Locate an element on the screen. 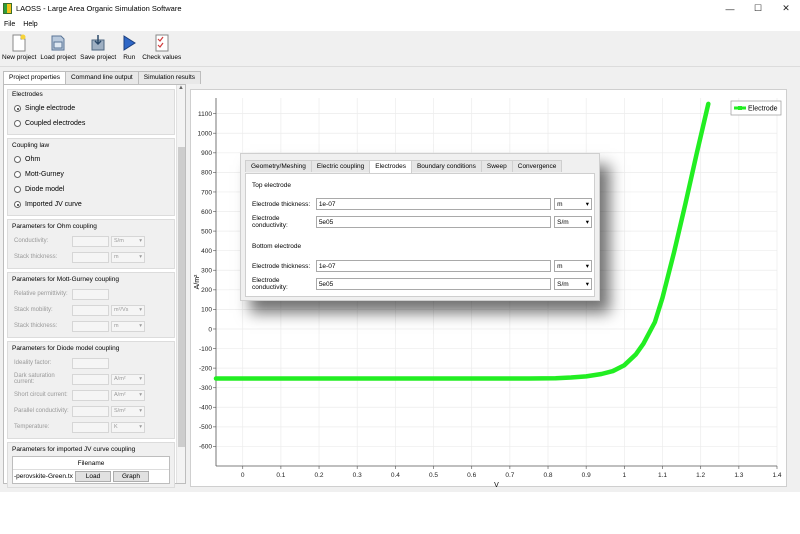 This screenshot has height=534, width=800. filename-value: -perovskite-Green.txt is located at coordinates (43, 476).